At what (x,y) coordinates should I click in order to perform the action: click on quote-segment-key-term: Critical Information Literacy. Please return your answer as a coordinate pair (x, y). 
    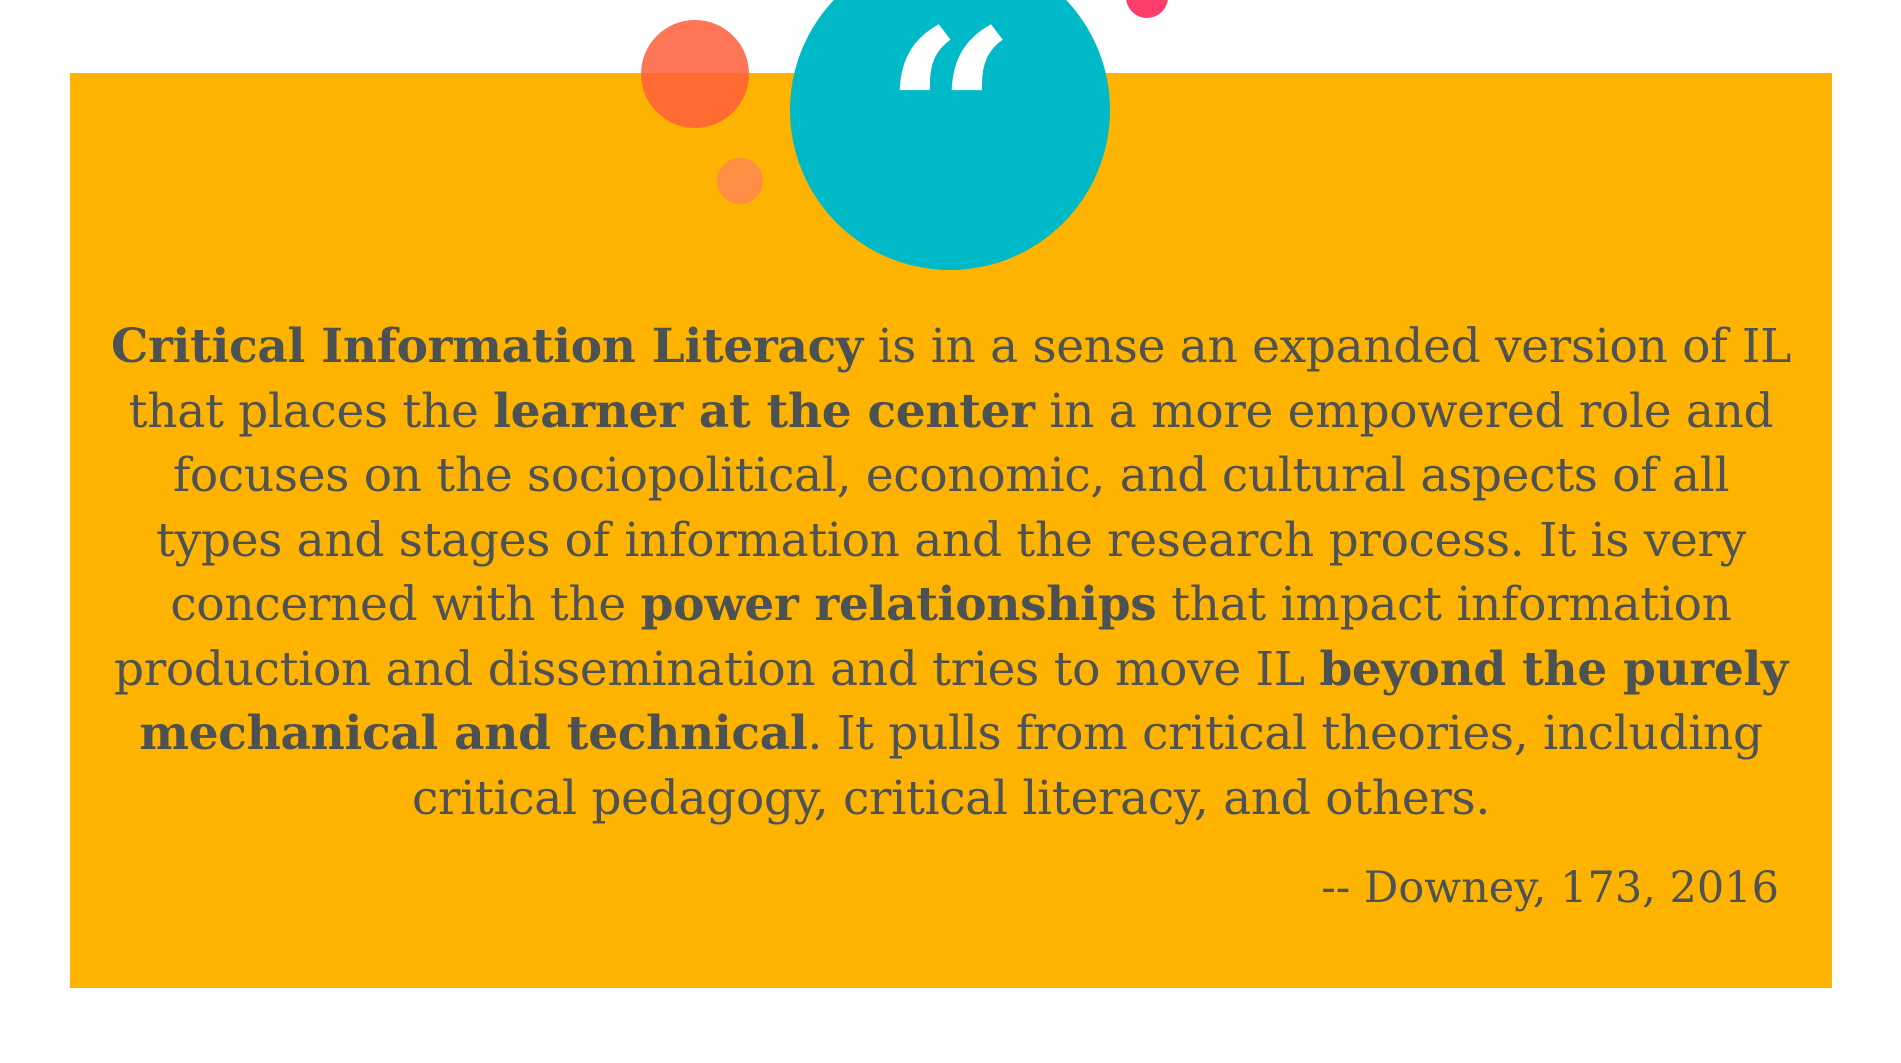
    Looking at the image, I should click on (486, 346).